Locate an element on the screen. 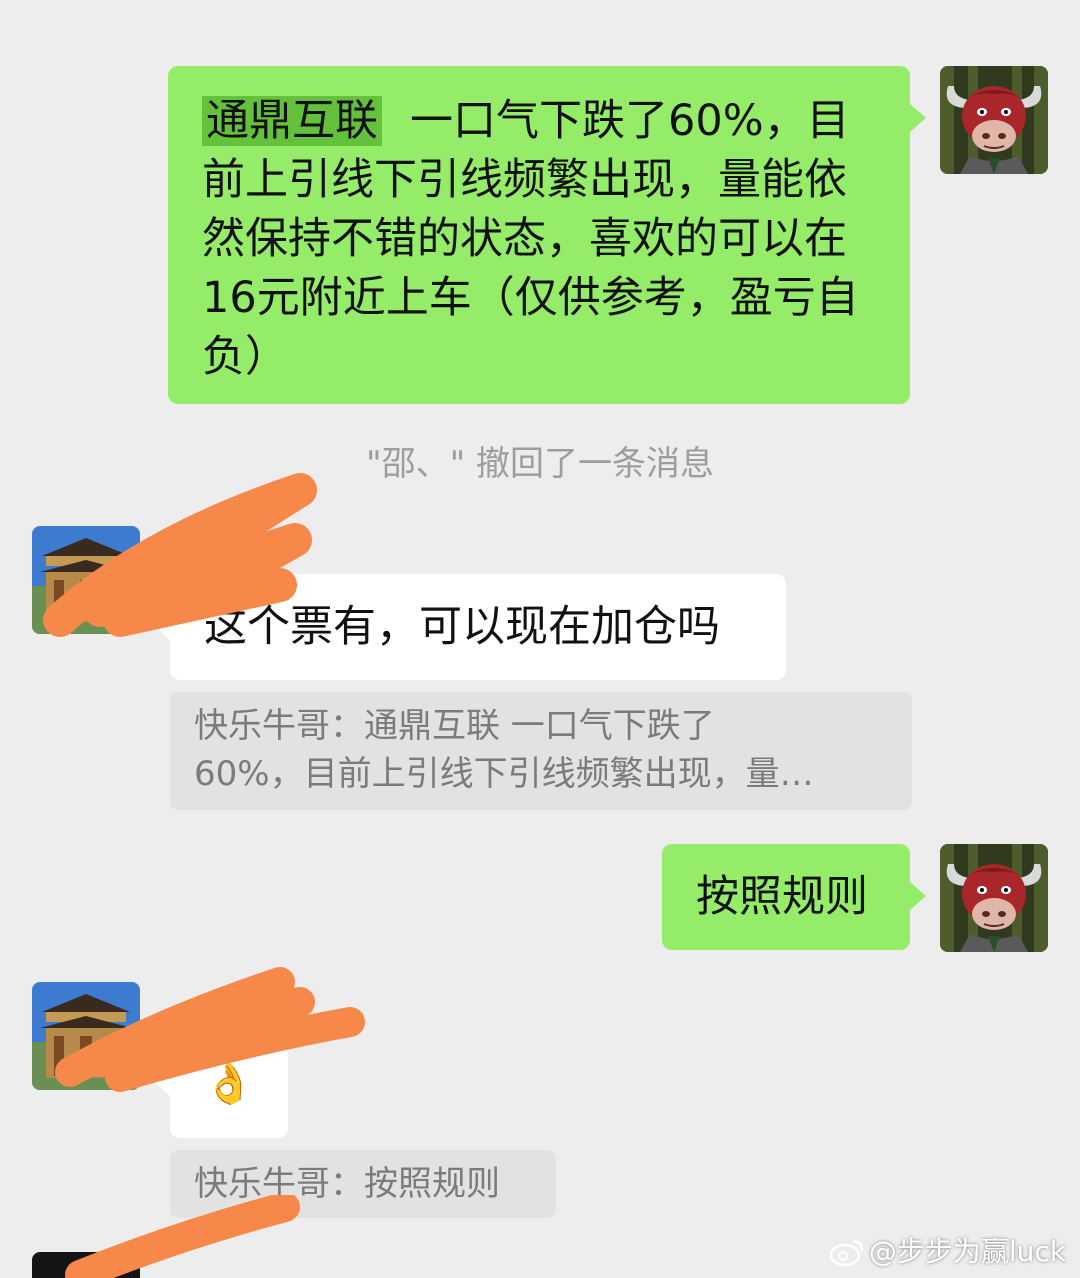 This screenshot has height=1278, width=1080. message-line: 通鼎互联 一口气下跌了60%，目 is located at coordinates (541, 121).